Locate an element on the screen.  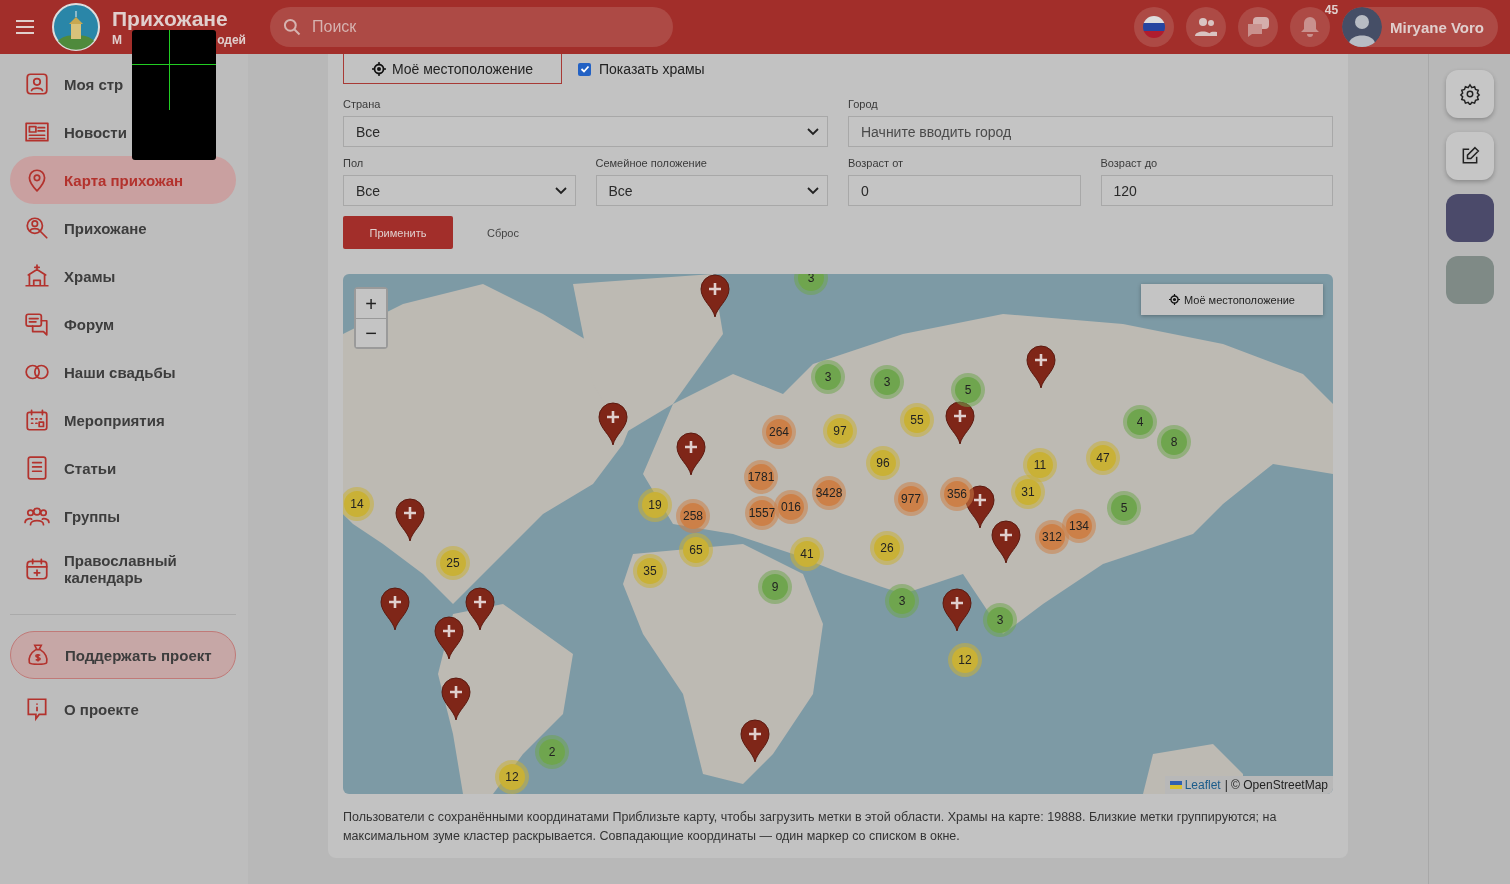
sidebar-item: Группы is located at coordinates (123, 516).